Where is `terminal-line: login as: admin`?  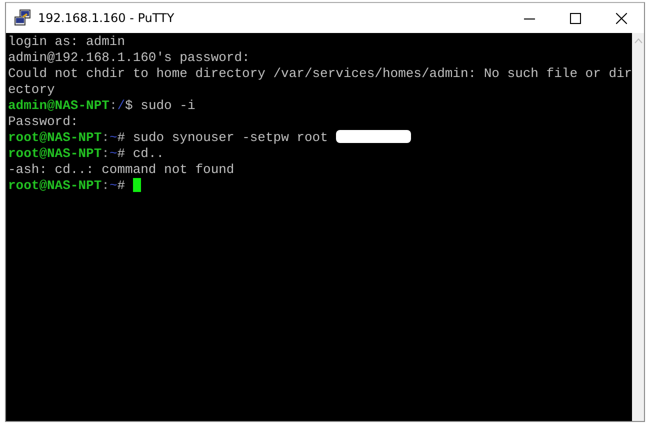
terminal-line: login as: admin is located at coordinates (67, 41).